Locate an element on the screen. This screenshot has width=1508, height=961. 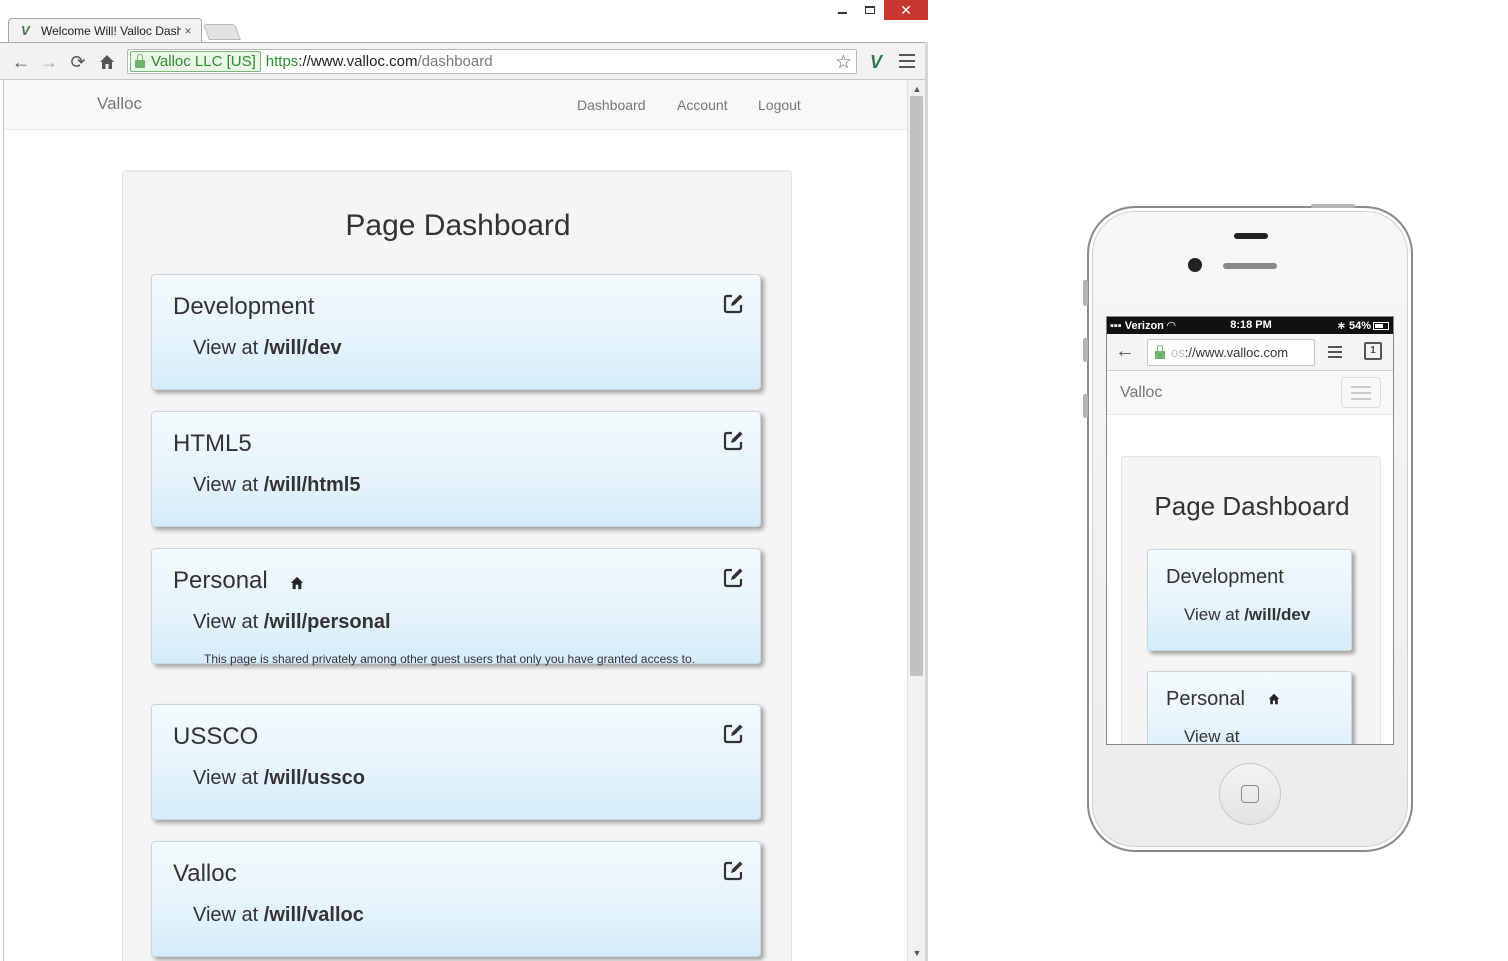
home-square-icon is located at coordinates (1250, 794).